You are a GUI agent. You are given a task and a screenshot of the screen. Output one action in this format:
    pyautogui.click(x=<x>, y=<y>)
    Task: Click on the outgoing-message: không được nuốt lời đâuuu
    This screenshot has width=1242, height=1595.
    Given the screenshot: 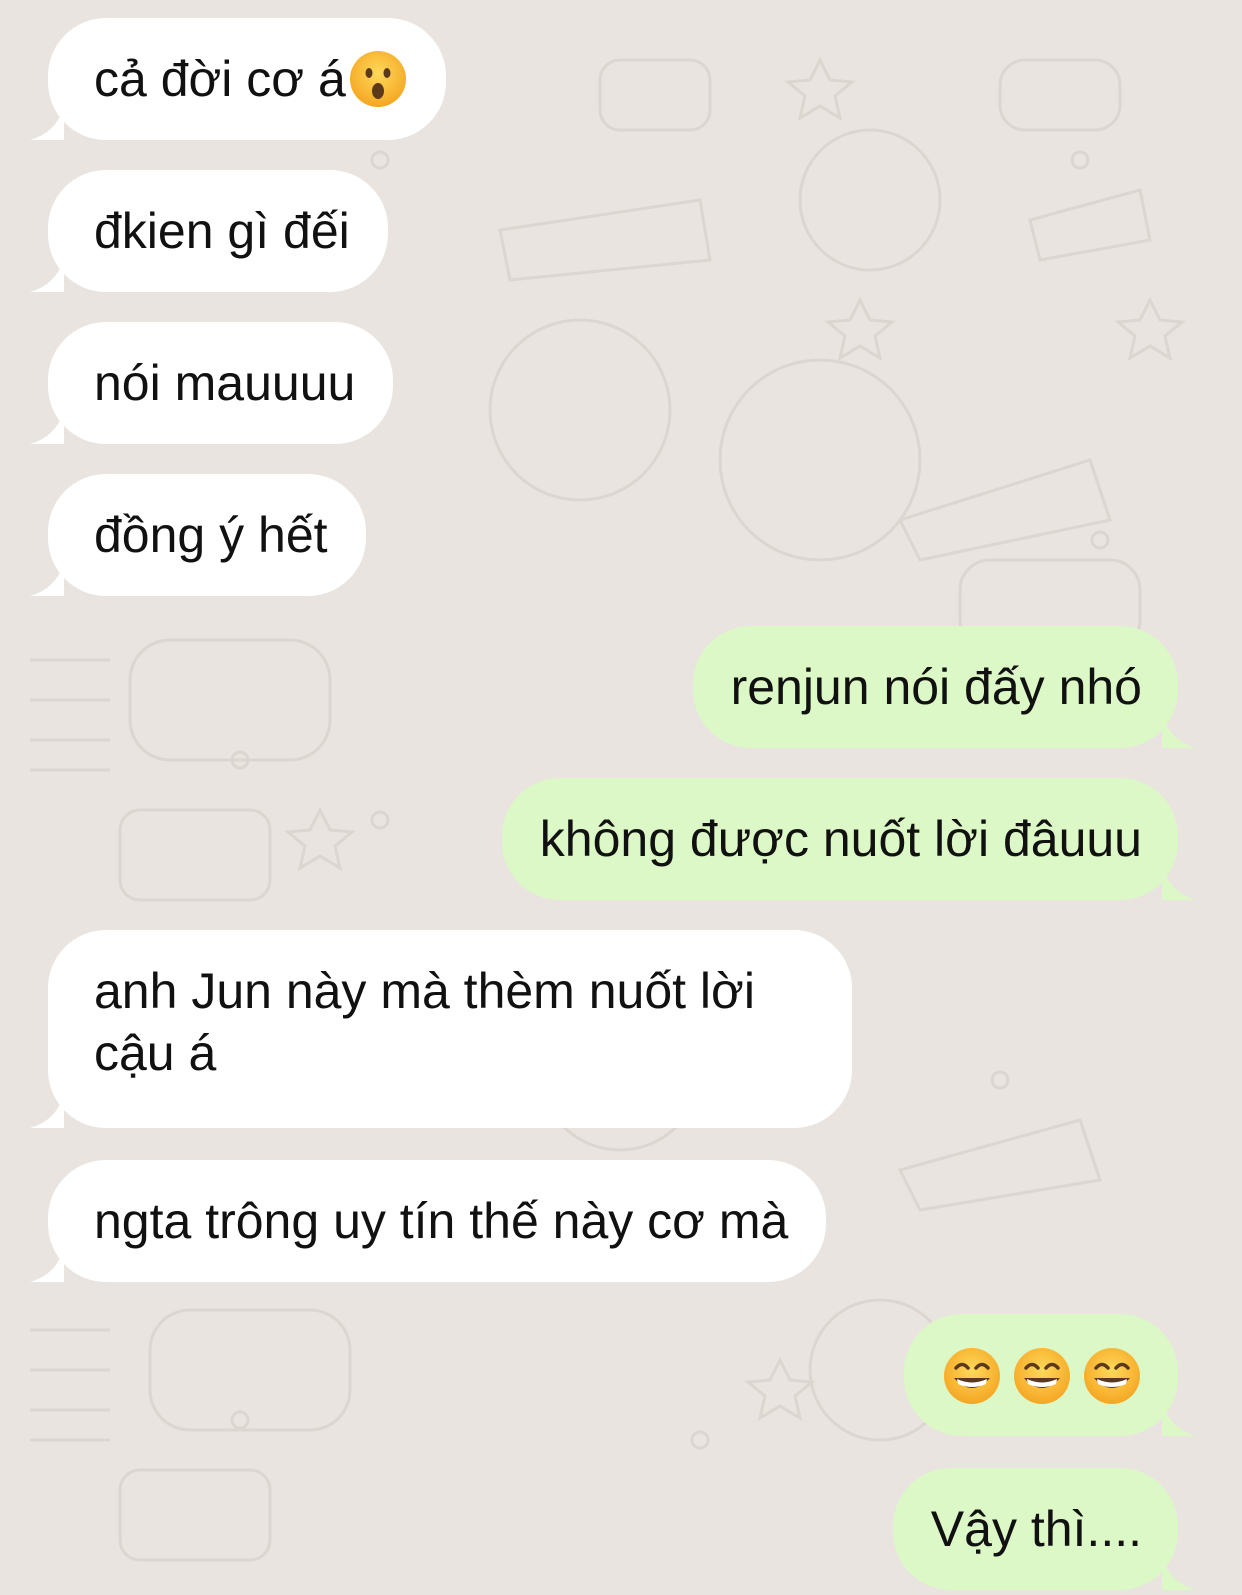 What is the action you would take?
    pyautogui.click(x=848, y=839)
    